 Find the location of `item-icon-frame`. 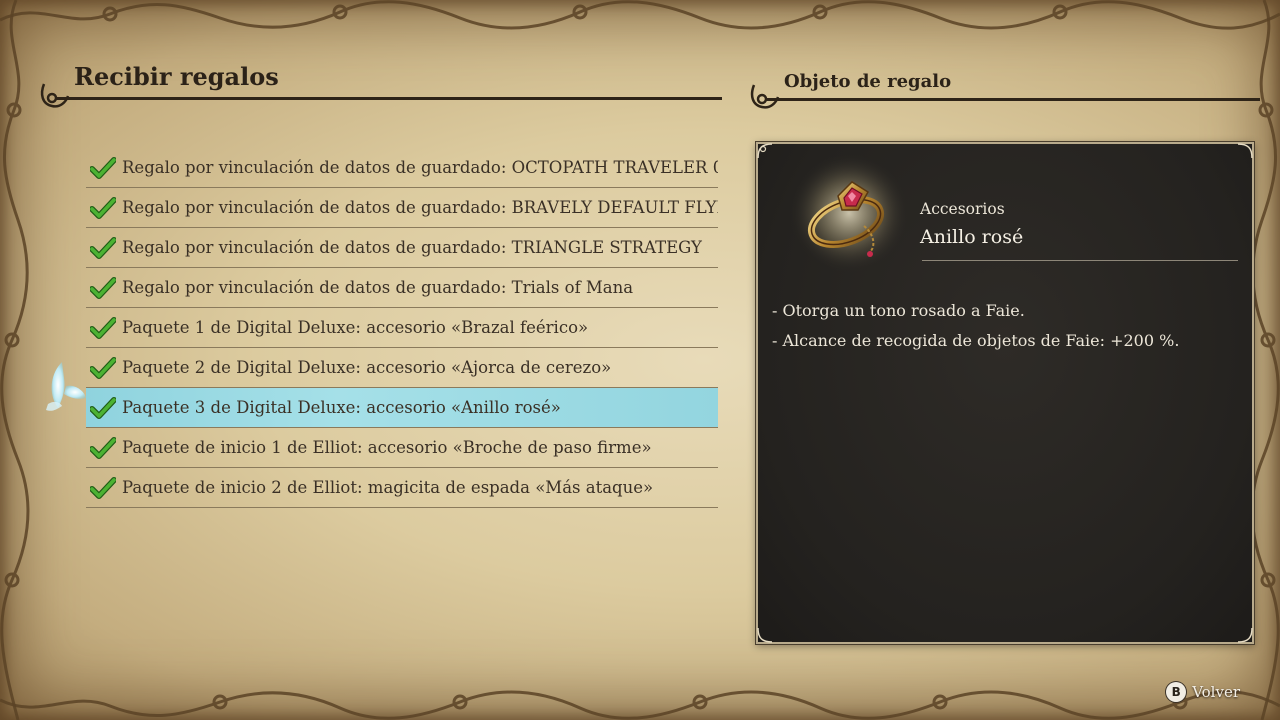

item-icon-frame is located at coordinates (849, 213).